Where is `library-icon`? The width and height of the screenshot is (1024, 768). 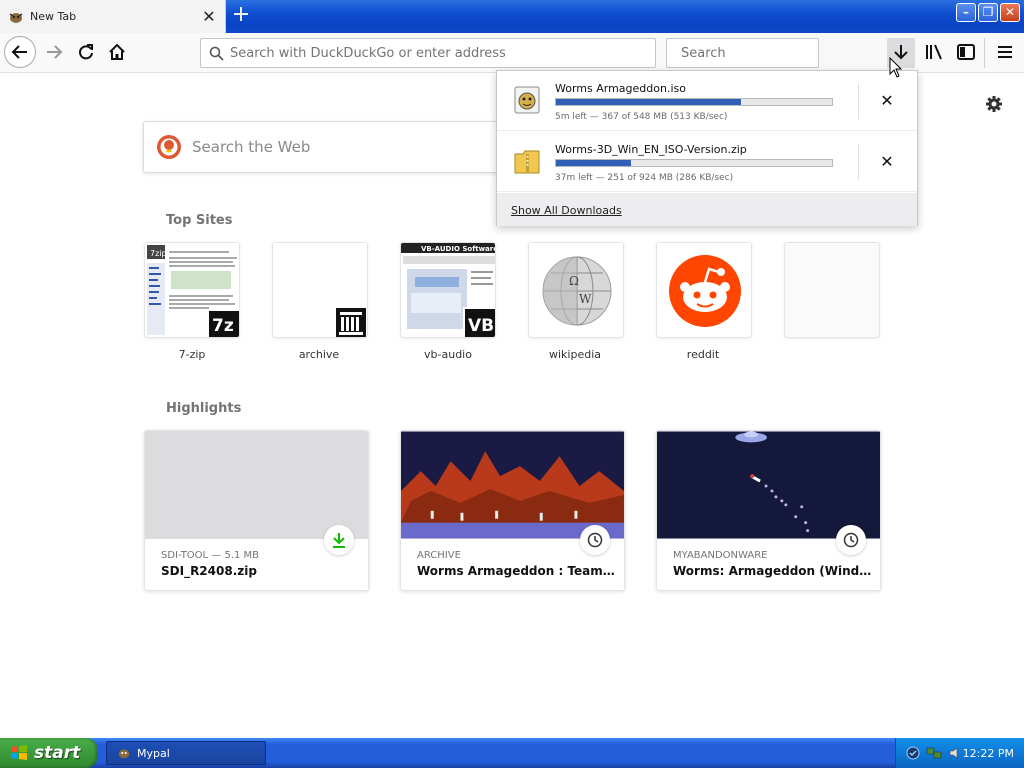 library-icon is located at coordinates (934, 52).